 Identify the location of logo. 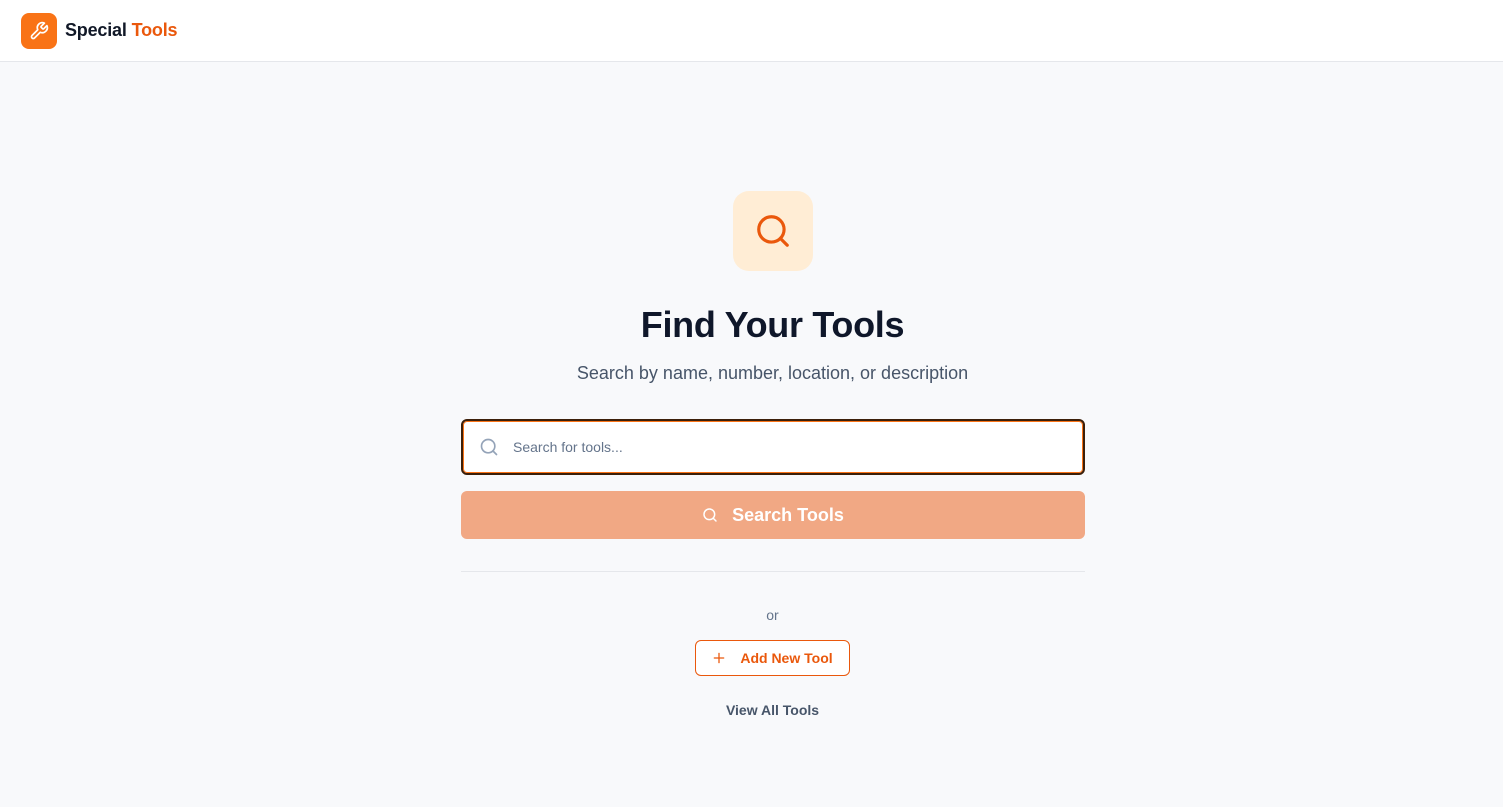
(39, 30).